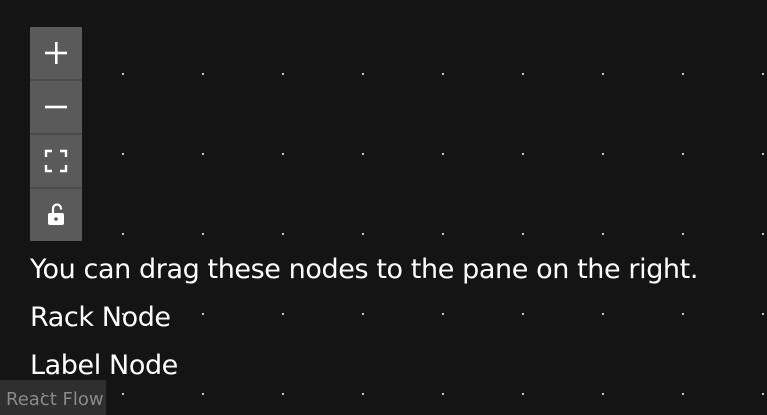  I want to click on react-flow-attribution-link: React Flow, so click(53, 397).